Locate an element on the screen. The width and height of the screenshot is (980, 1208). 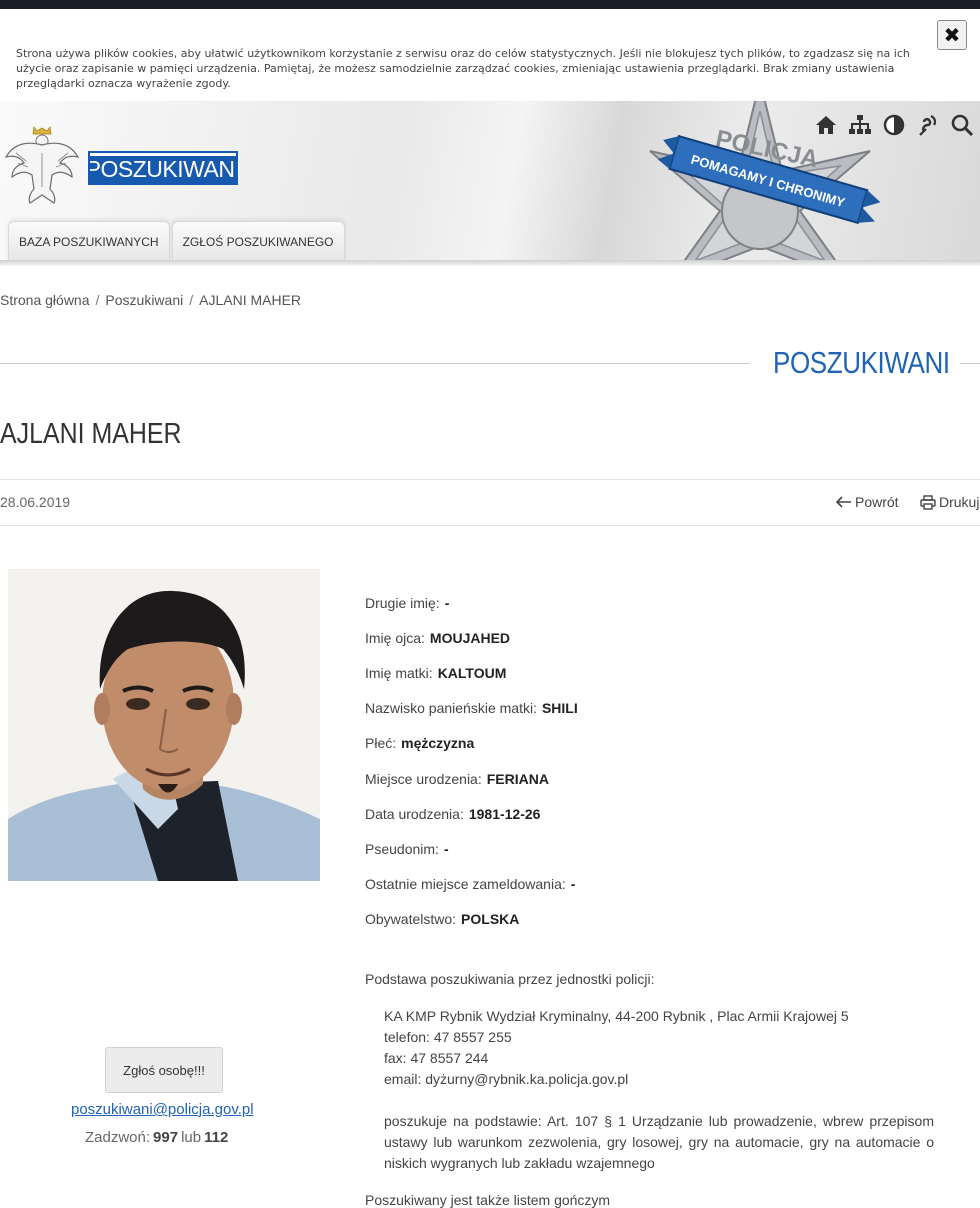
police-unit-phone: telefon: 47 8557 255 is located at coordinates (448, 1037).